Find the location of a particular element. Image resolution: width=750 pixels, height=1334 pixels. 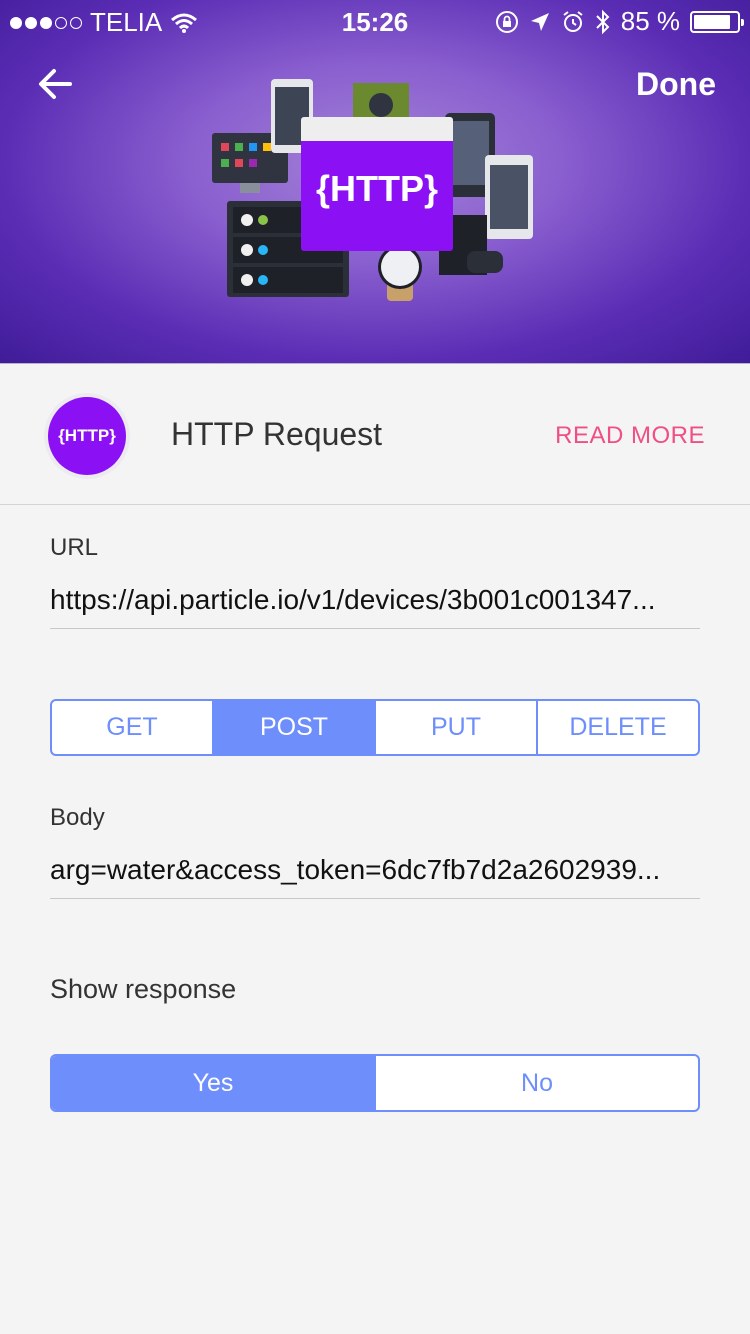

url-underline is located at coordinates (375, 628).